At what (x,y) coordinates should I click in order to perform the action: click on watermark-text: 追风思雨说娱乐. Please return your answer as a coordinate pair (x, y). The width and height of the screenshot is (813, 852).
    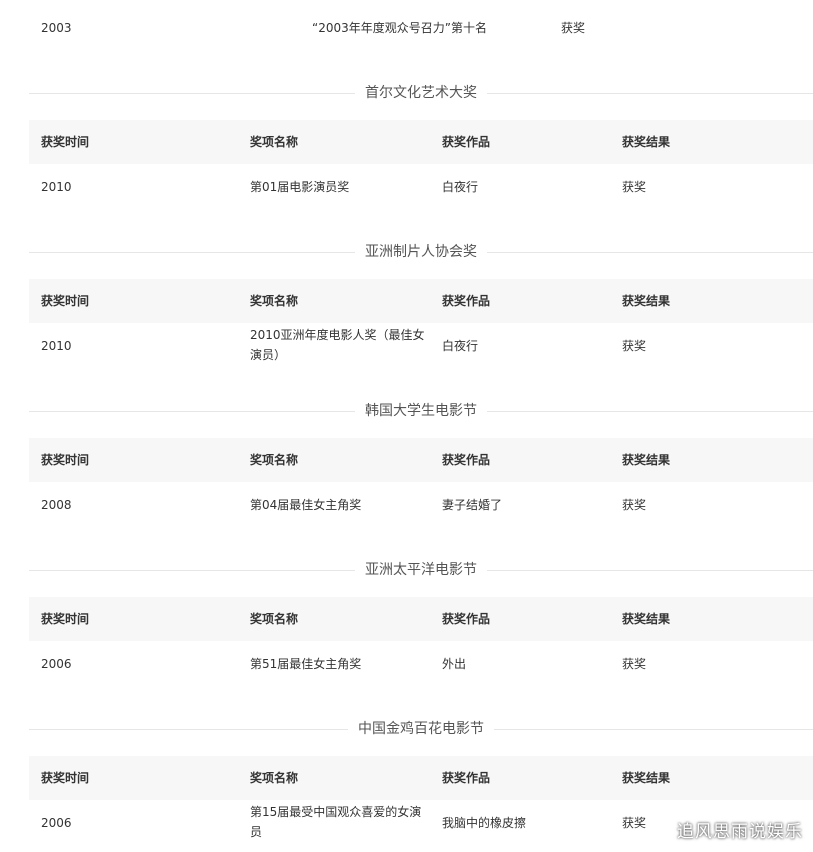
    Looking at the image, I should click on (740, 832).